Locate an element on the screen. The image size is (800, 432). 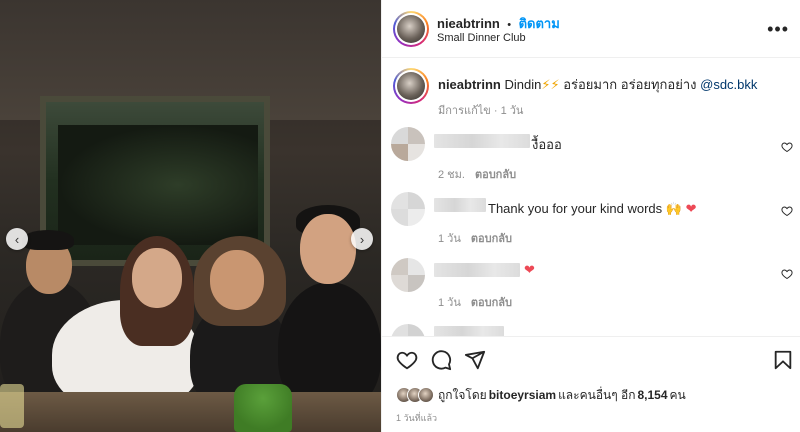
comment-item-partial is located at coordinates (591, 326).